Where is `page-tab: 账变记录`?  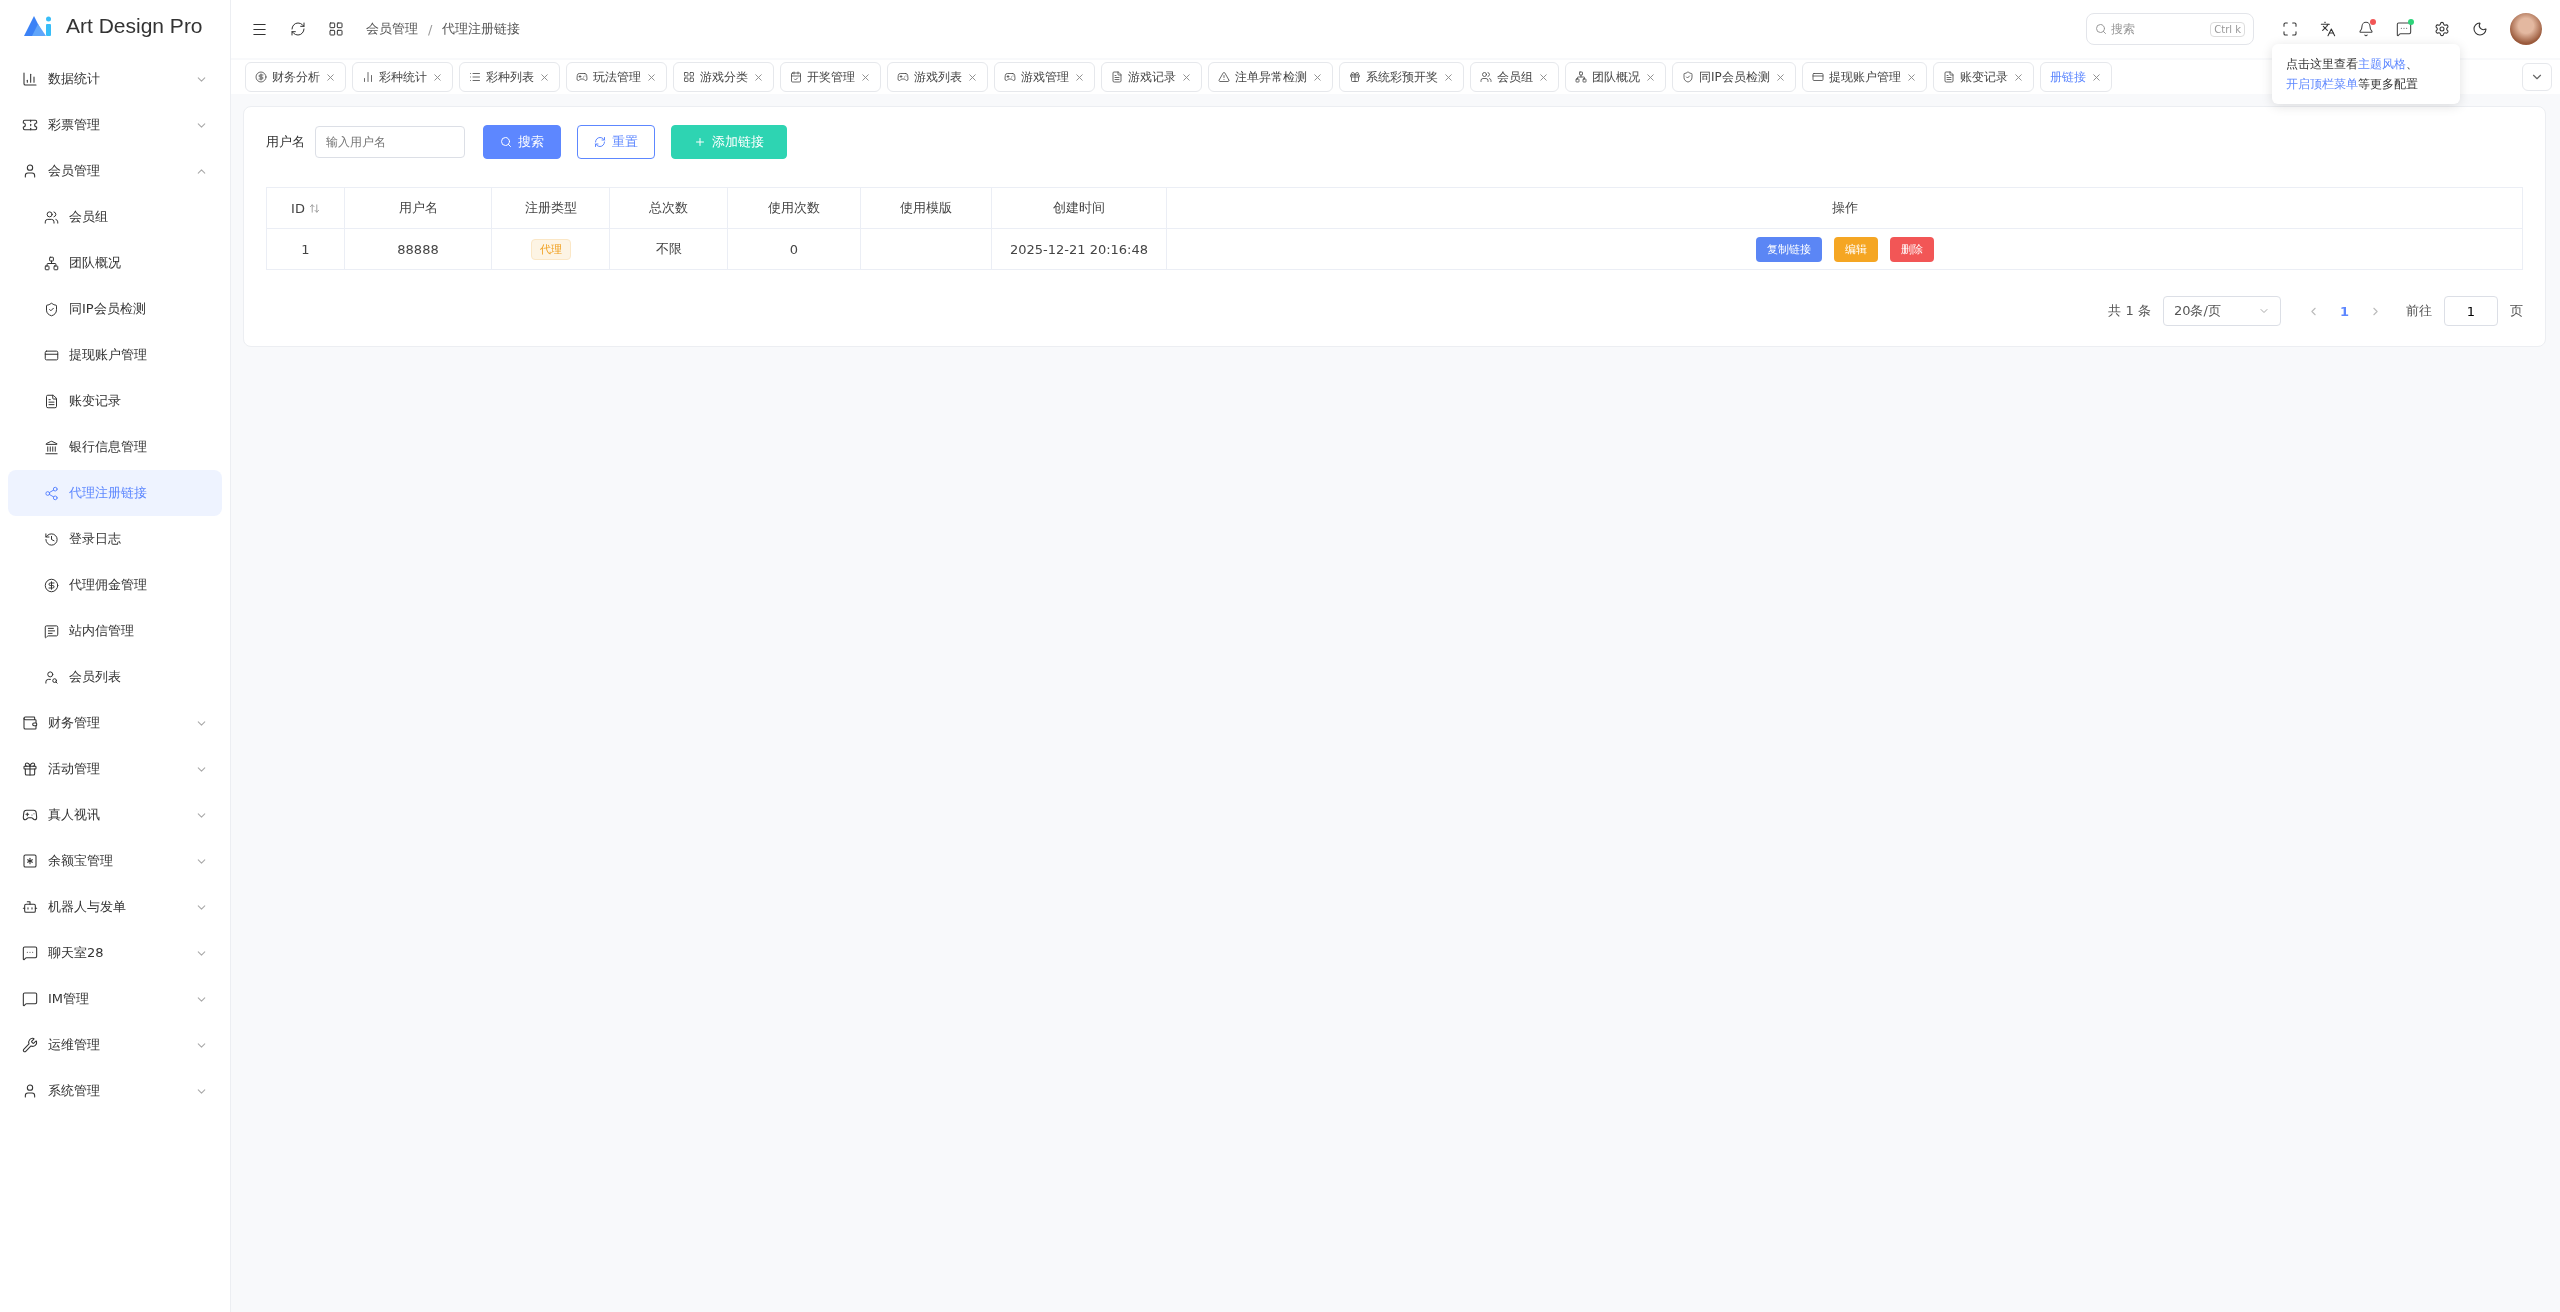 page-tab: 账变记录 is located at coordinates (1983, 77).